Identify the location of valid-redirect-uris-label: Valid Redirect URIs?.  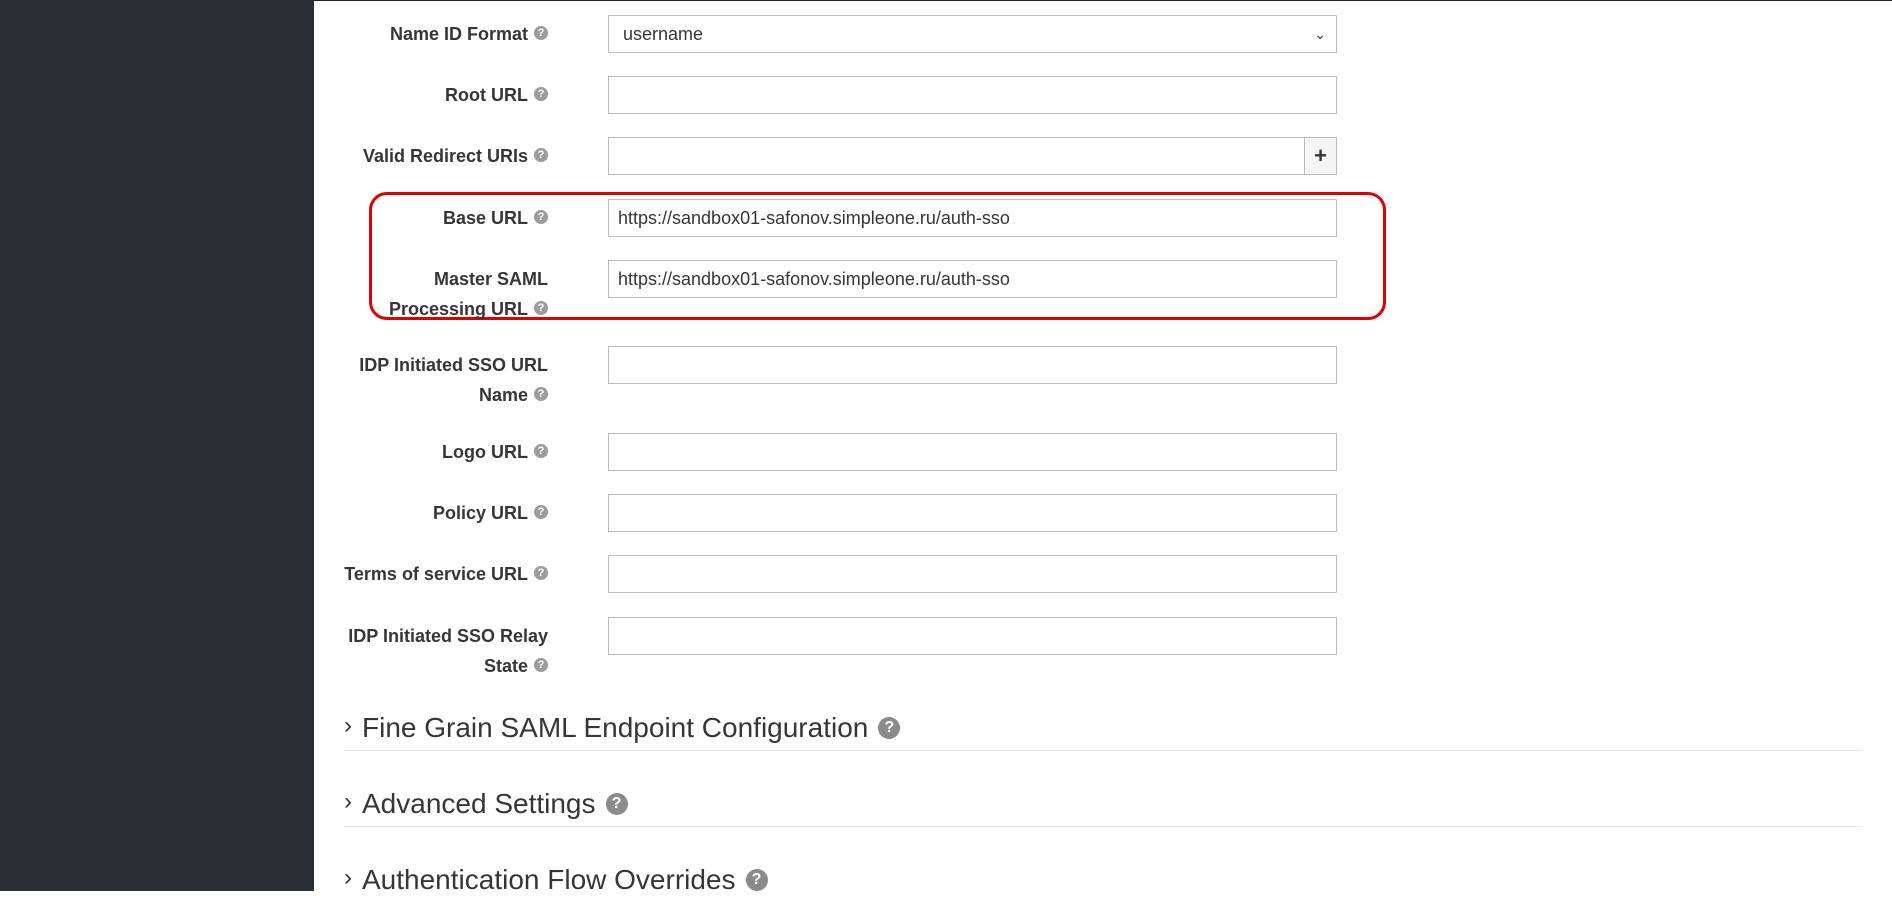
(431, 156).